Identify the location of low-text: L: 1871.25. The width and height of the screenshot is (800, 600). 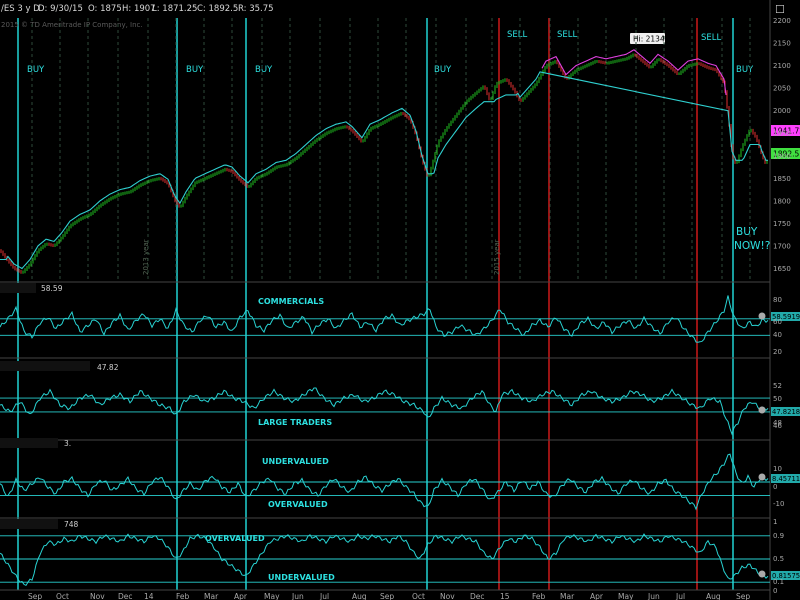
(174, 9).